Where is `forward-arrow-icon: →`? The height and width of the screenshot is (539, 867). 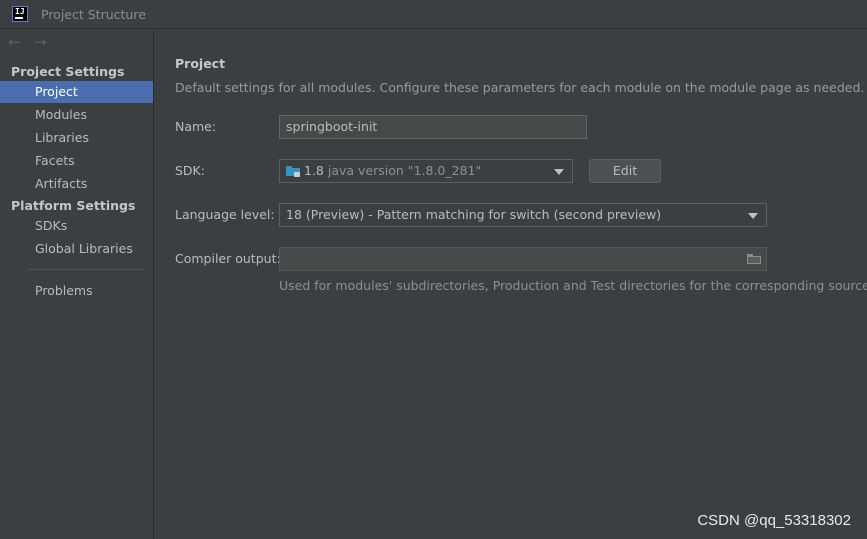
forward-arrow-icon: → is located at coordinates (40, 42).